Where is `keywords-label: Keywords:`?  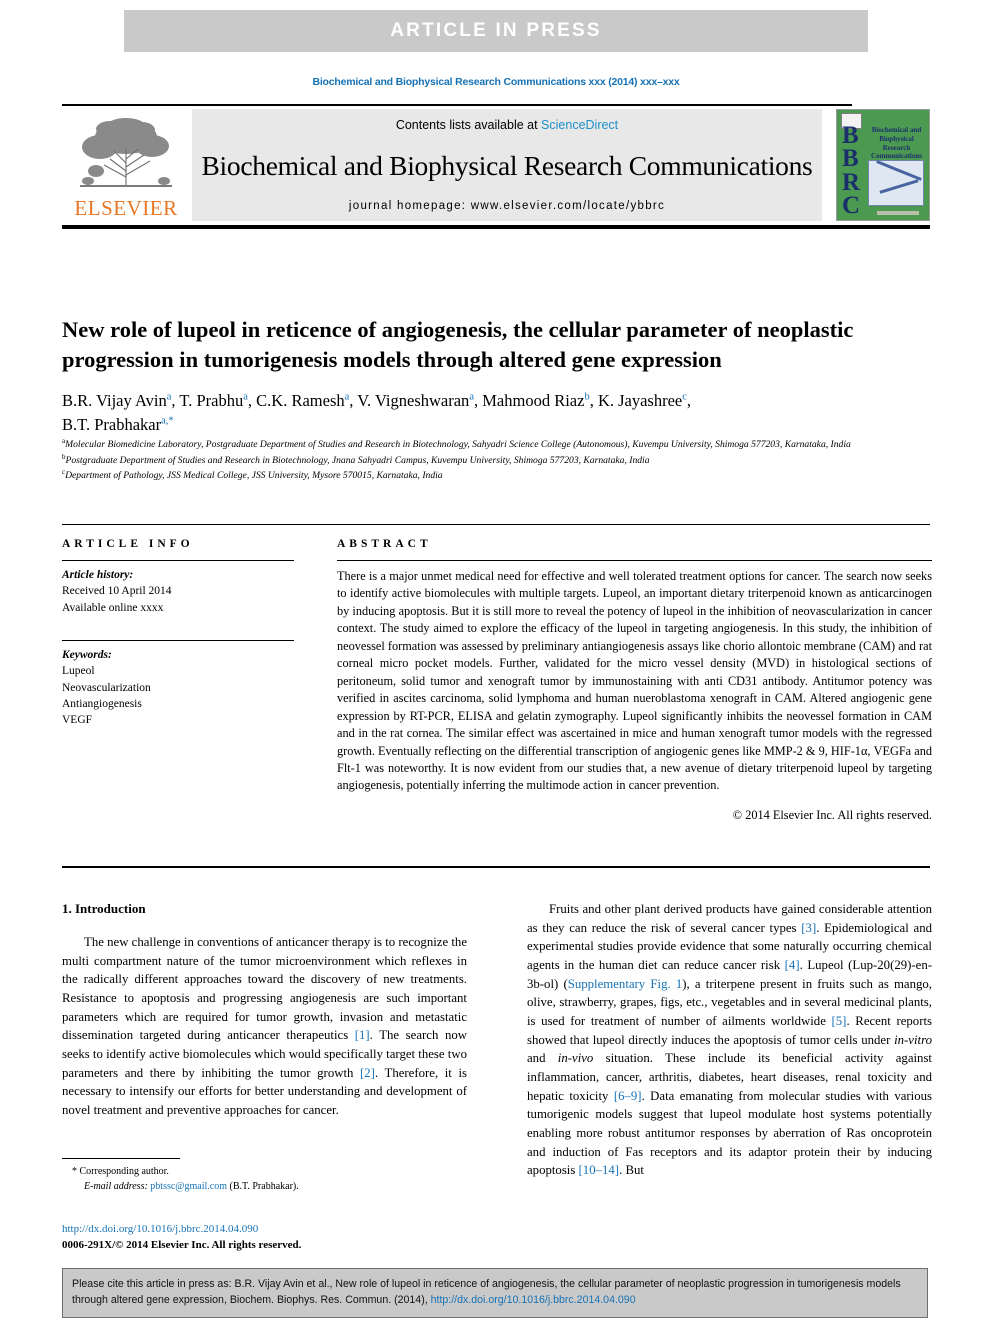 keywords-label: Keywords: is located at coordinates (87, 654).